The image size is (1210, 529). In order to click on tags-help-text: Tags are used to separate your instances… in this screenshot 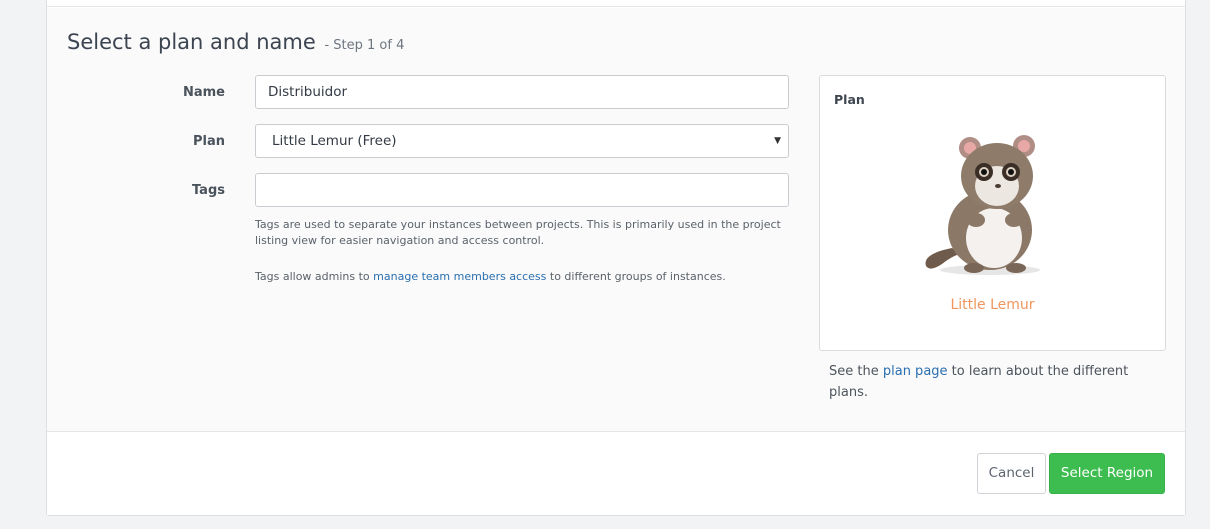, I will do `click(518, 232)`.